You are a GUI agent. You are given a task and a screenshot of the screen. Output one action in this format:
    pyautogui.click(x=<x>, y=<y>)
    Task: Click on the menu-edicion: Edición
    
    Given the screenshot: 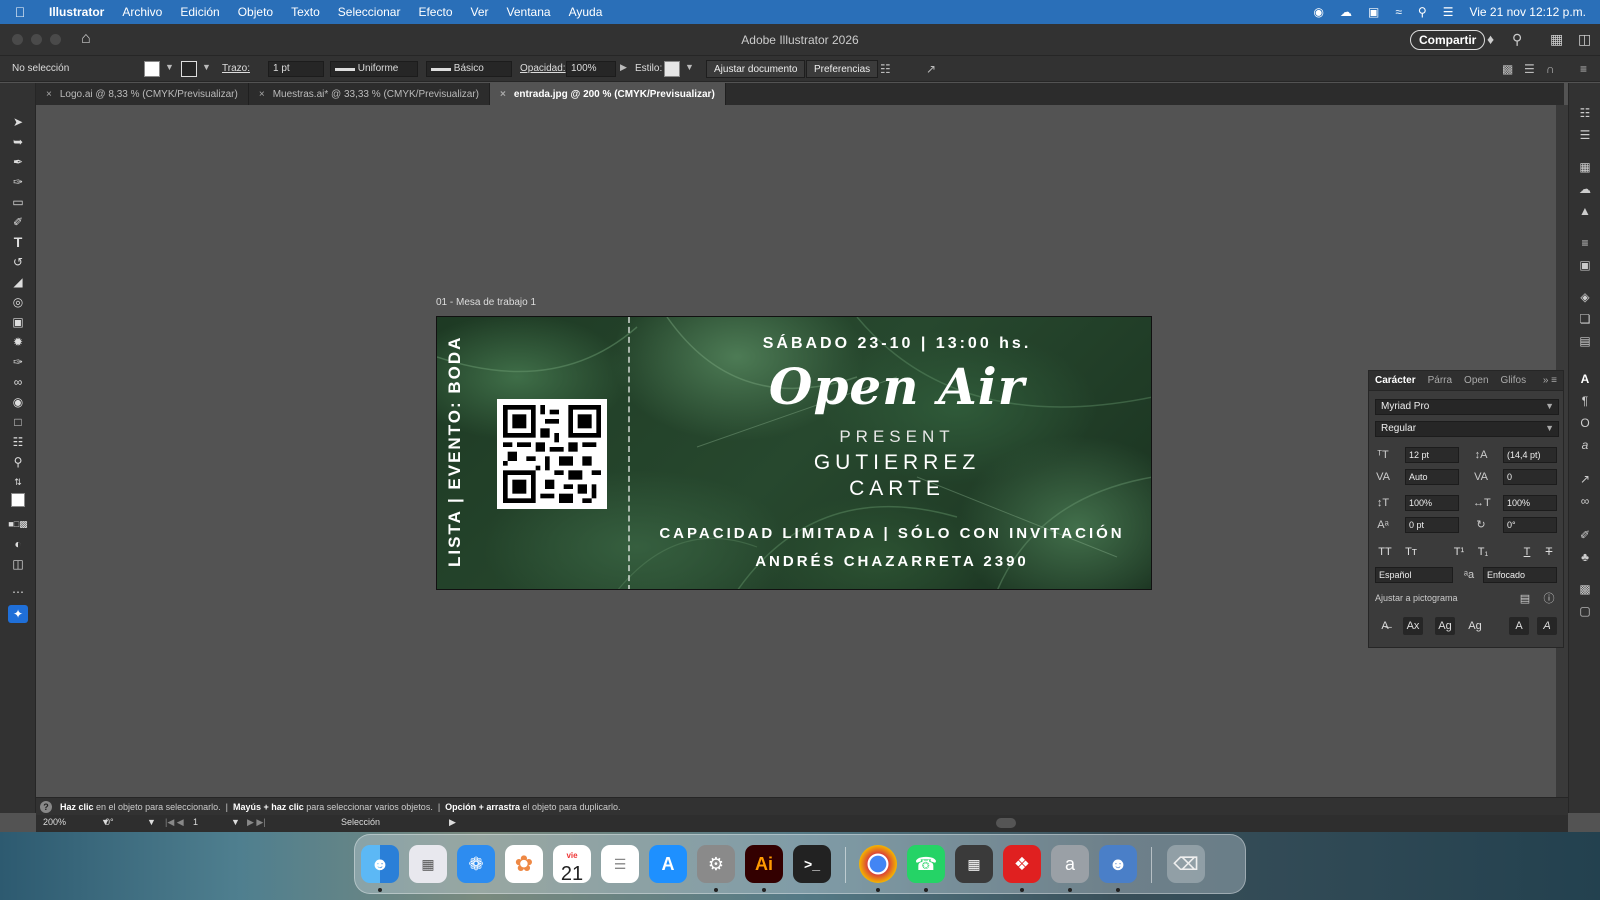 What is the action you would take?
    pyautogui.click(x=199, y=12)
    